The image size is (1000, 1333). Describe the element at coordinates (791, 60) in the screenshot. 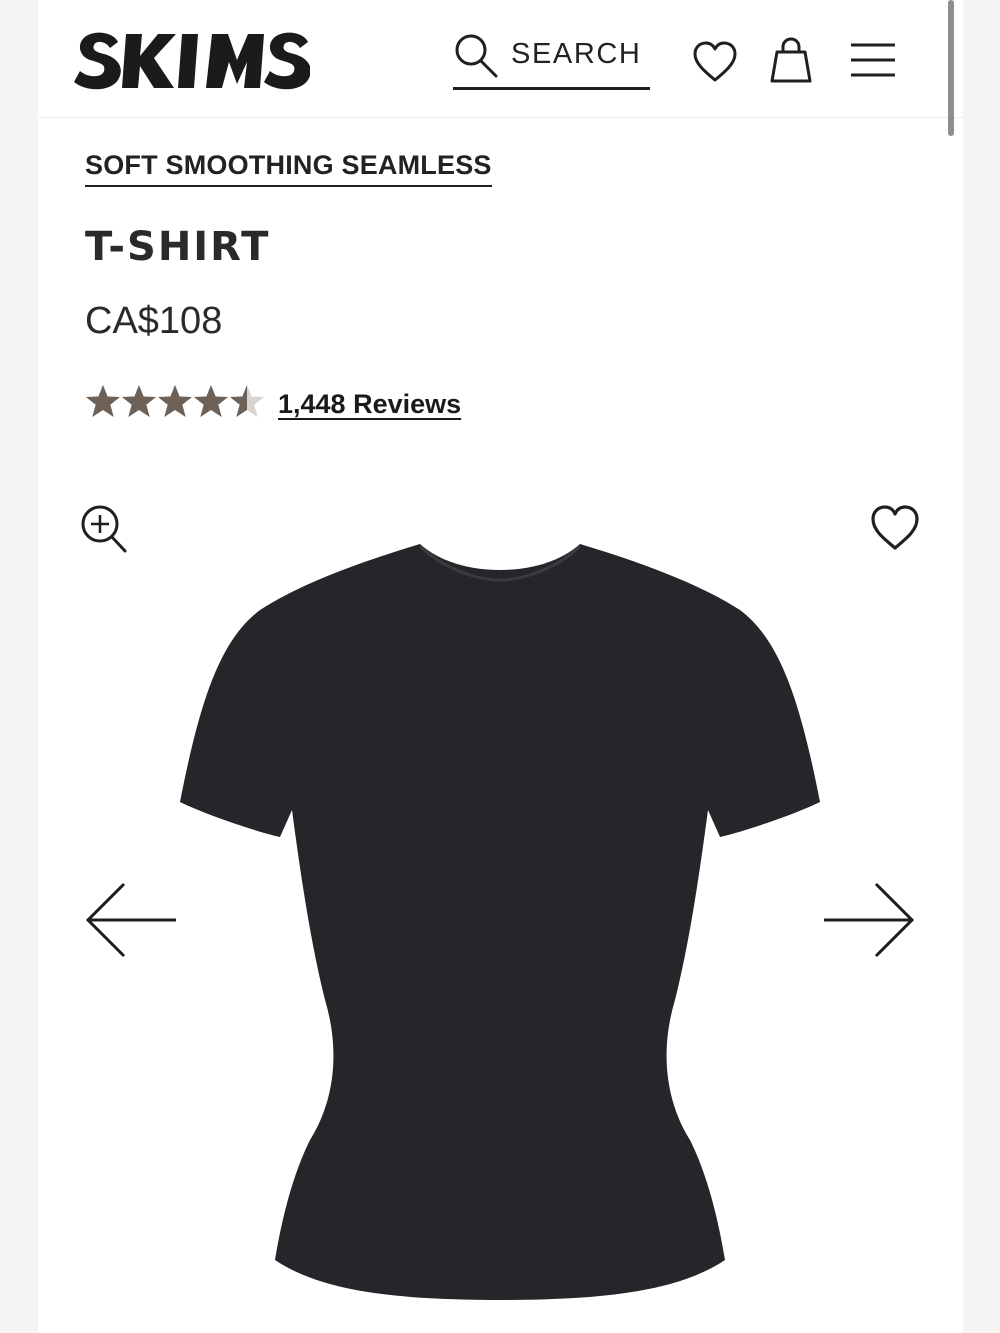

I see `shopping-bag-icon` at that location.